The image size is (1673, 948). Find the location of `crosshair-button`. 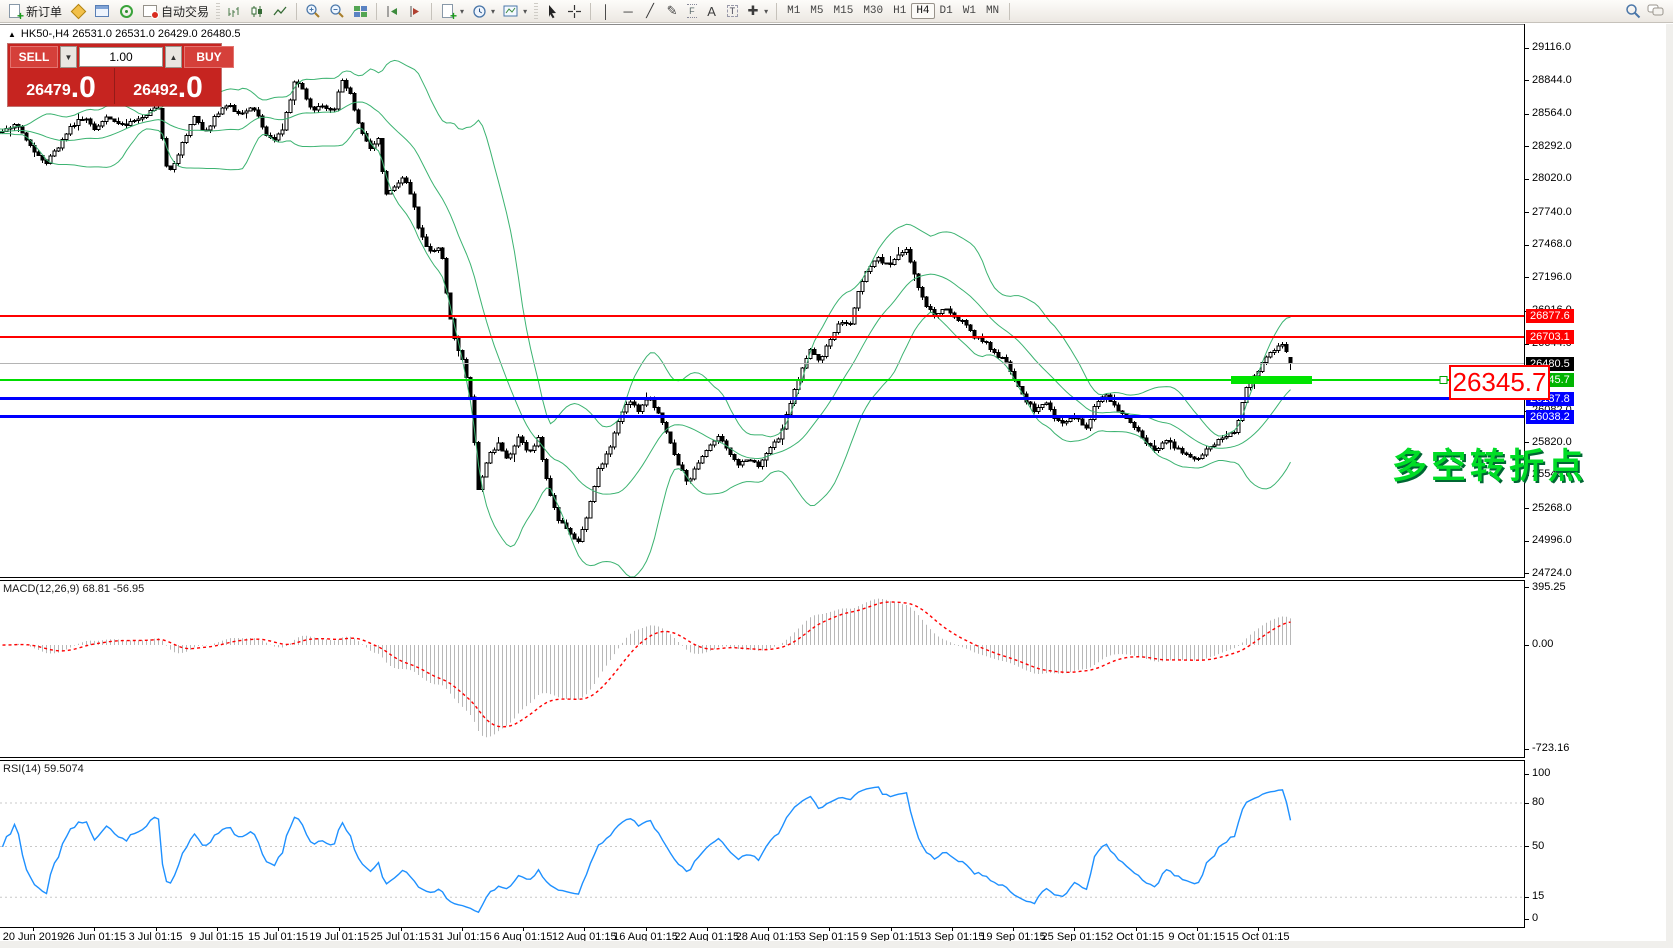

crosshair-button is located at coordinates (574, 11).